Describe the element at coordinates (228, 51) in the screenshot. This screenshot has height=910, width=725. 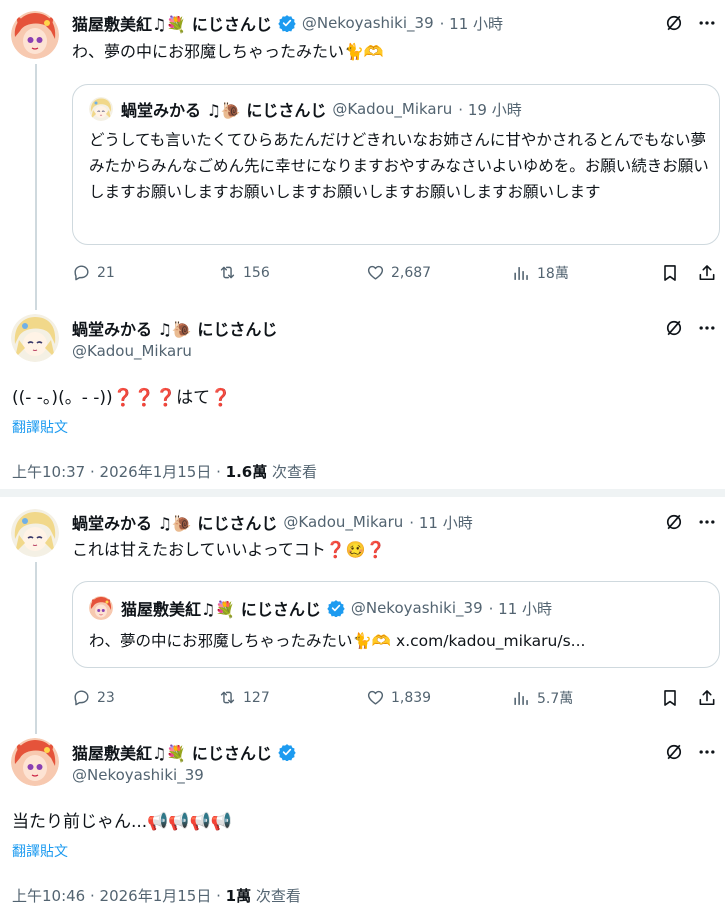
I see `tweet-text: わ、夢の中にお邪魔しちゃったみたい🐈🫶` at that location.